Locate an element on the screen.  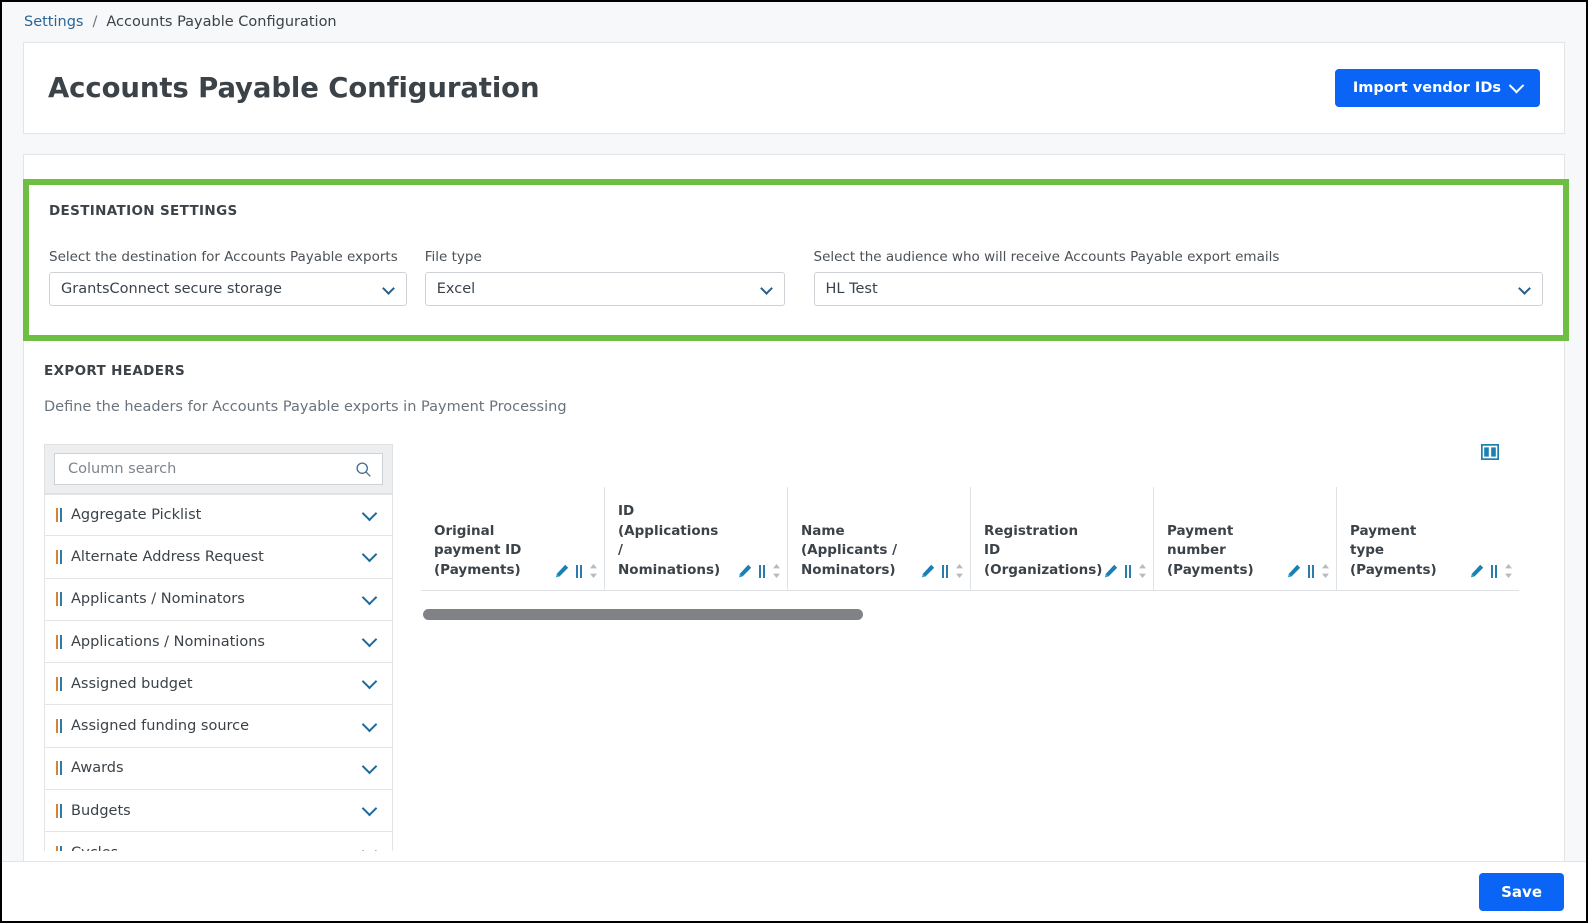
table-column-label: Payment type (Payments) is located at coordinates (1393, 550).